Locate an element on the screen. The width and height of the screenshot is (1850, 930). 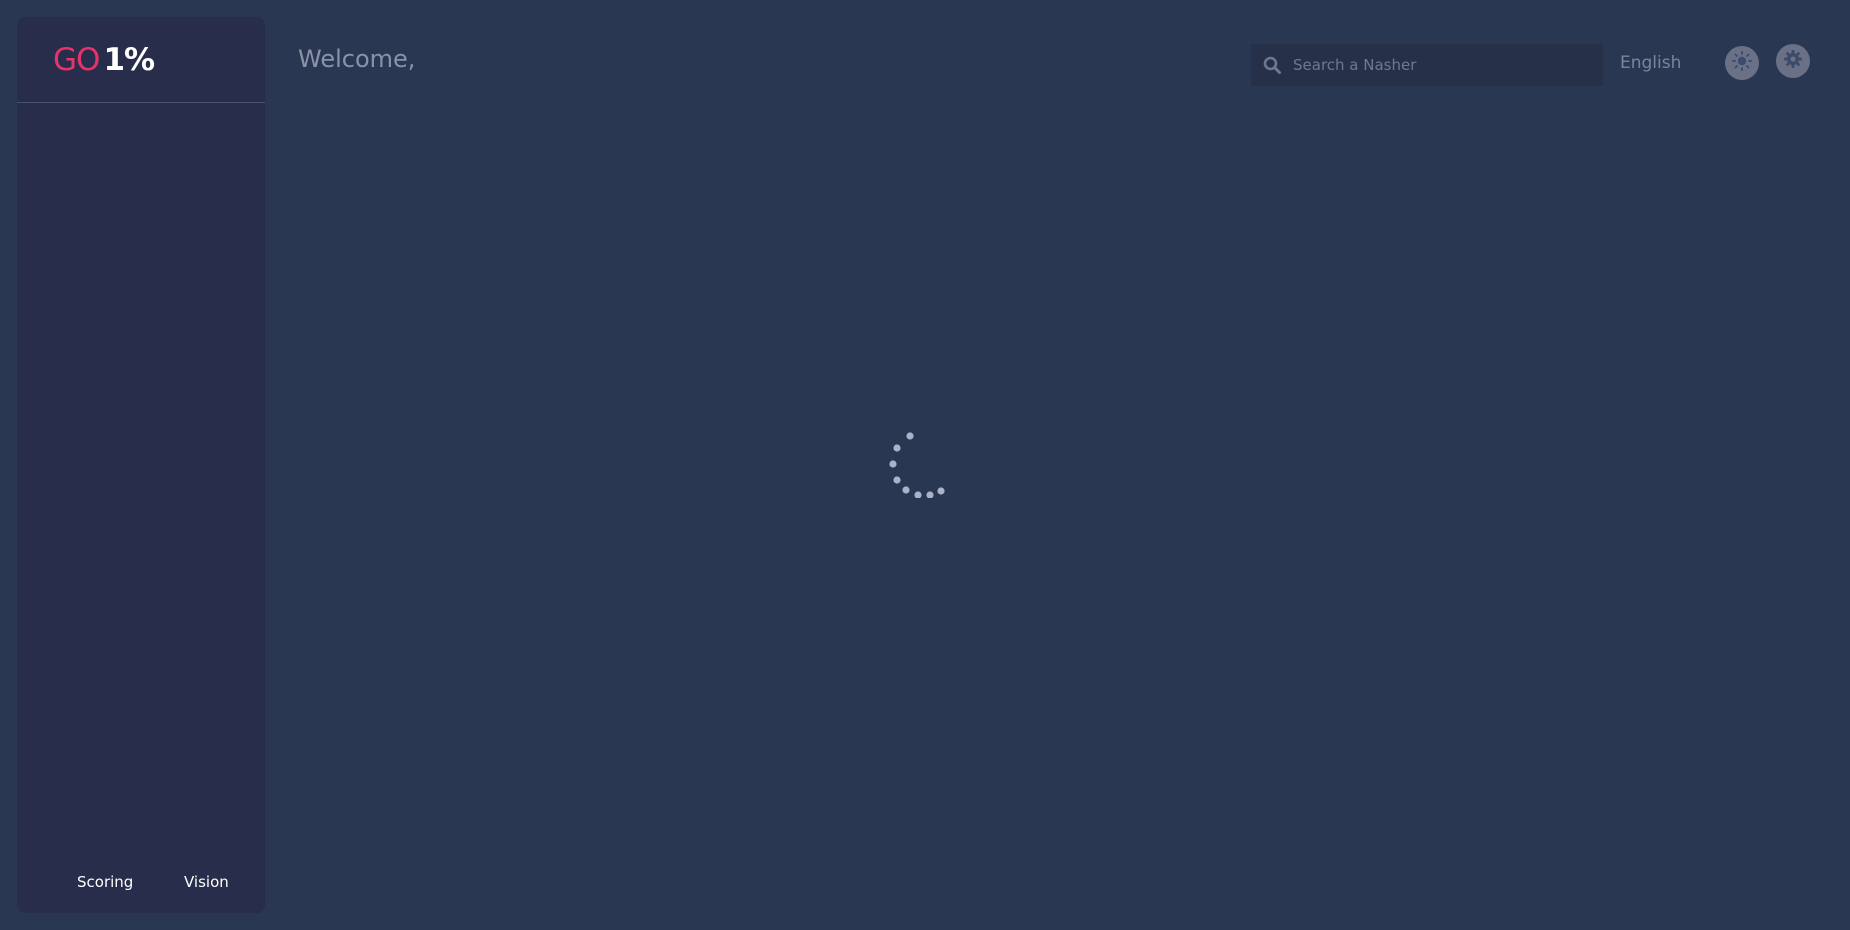
sidebar-footer: Scoring Vision is located at coordinates (141, 890).